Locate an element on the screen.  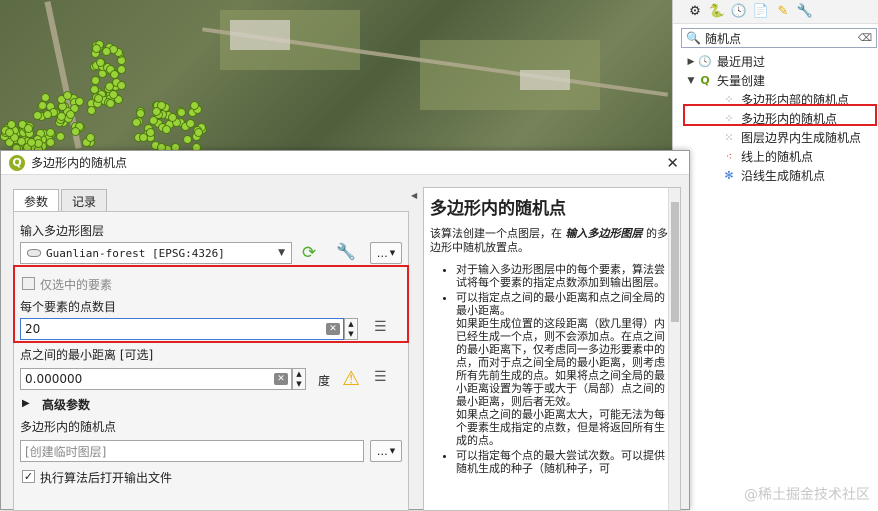
output-placeholder: [创建临时图层] is located at coordinates (66, 451).